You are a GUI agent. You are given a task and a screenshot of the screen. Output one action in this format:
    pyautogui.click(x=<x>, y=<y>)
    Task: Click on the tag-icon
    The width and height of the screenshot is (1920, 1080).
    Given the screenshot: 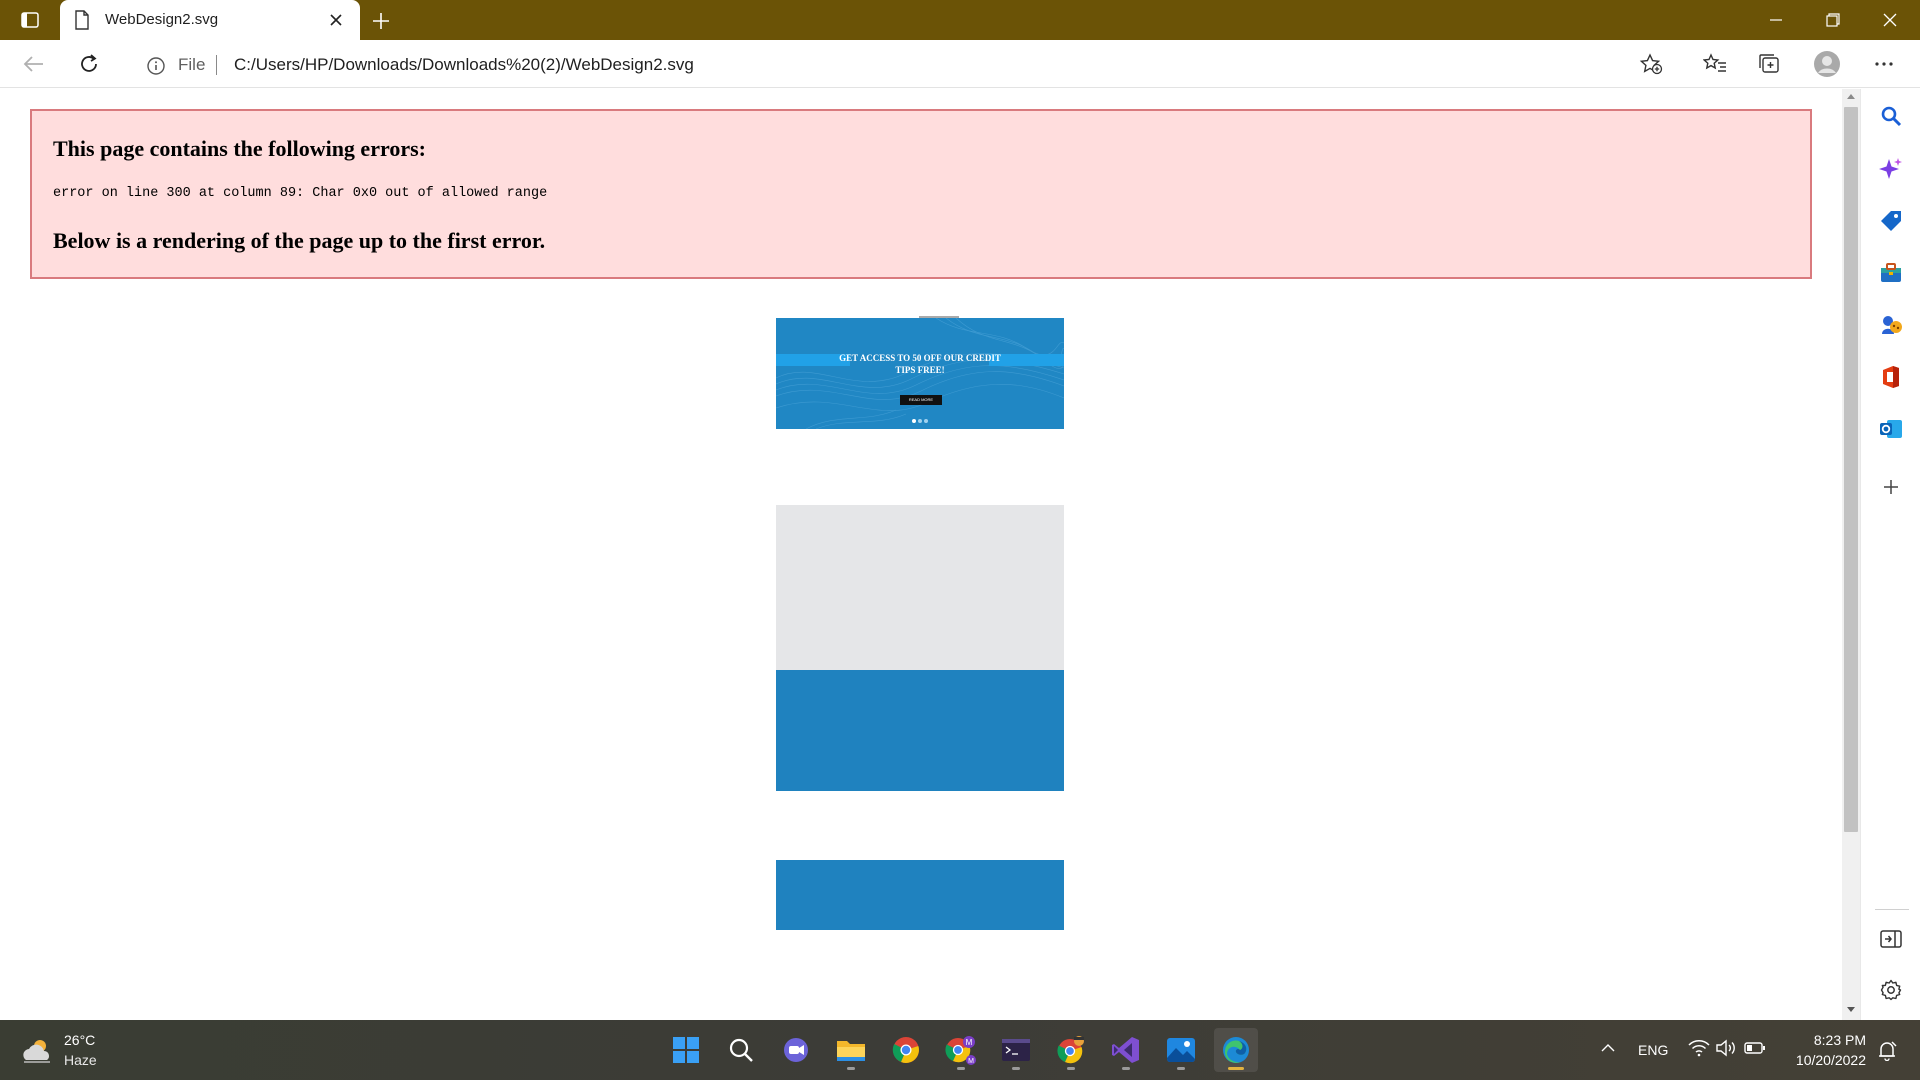 What is the action you would take?
    pyautogui.click(x=1891, y=221)
    